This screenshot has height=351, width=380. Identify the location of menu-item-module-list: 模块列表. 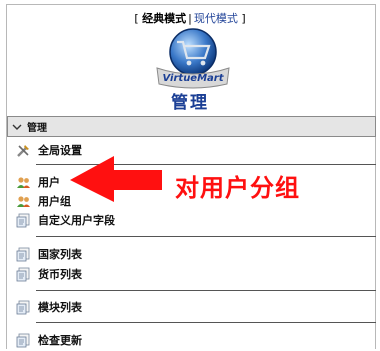
(49, 307).